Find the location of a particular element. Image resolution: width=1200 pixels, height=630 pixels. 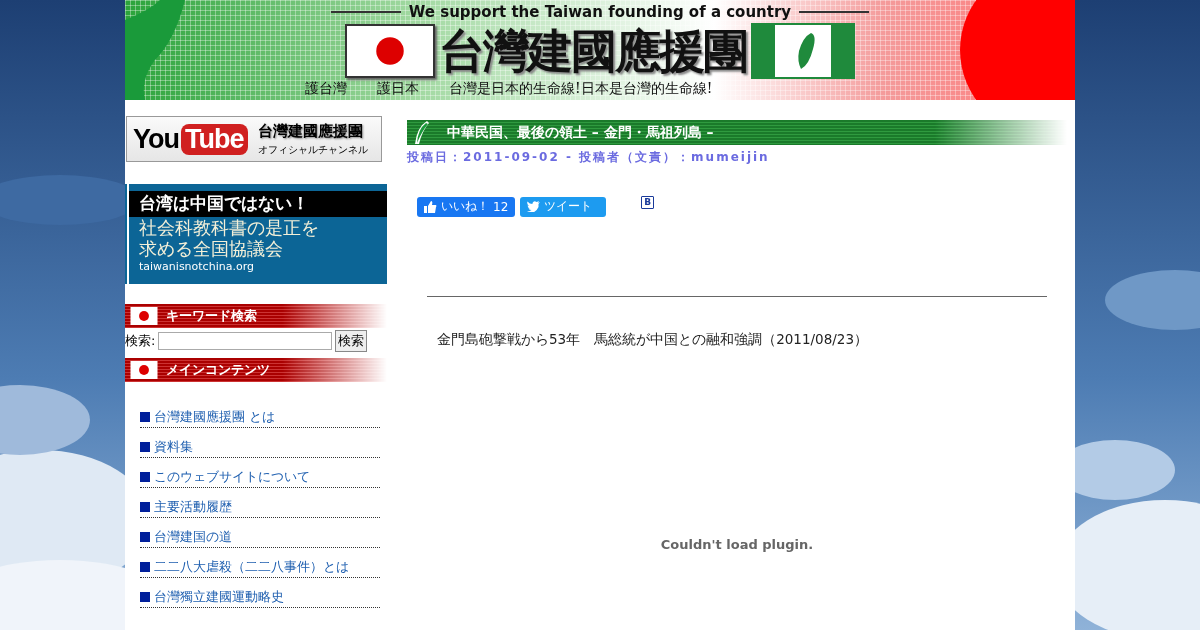

header-motto: 護台灣 is located at coordinates (326, 89).